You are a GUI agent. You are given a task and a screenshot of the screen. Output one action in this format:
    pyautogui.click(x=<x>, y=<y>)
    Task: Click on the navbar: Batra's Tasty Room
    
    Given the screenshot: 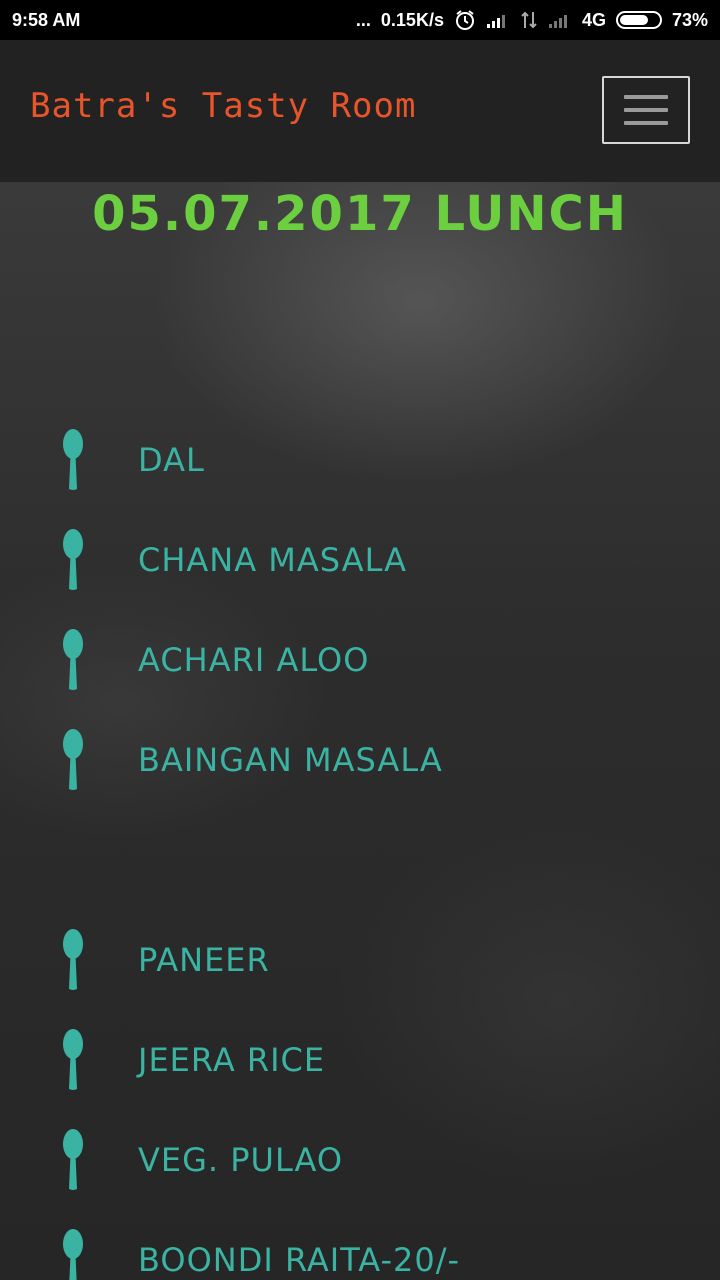 What is the action you would take?
    pyautogui.click(x=360, y=111)
    